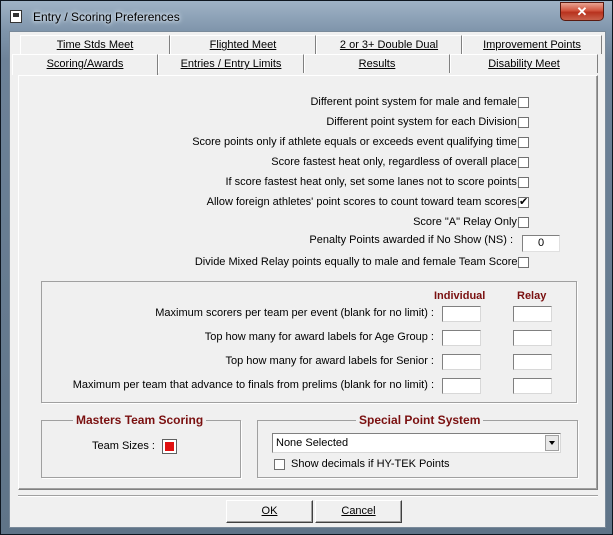 This screenshot has height=535, width=613. What do you see at coordinates (460, 296) in the screenshot?
I see `individual-column-header: Individual` at bounding box center [460, 296].